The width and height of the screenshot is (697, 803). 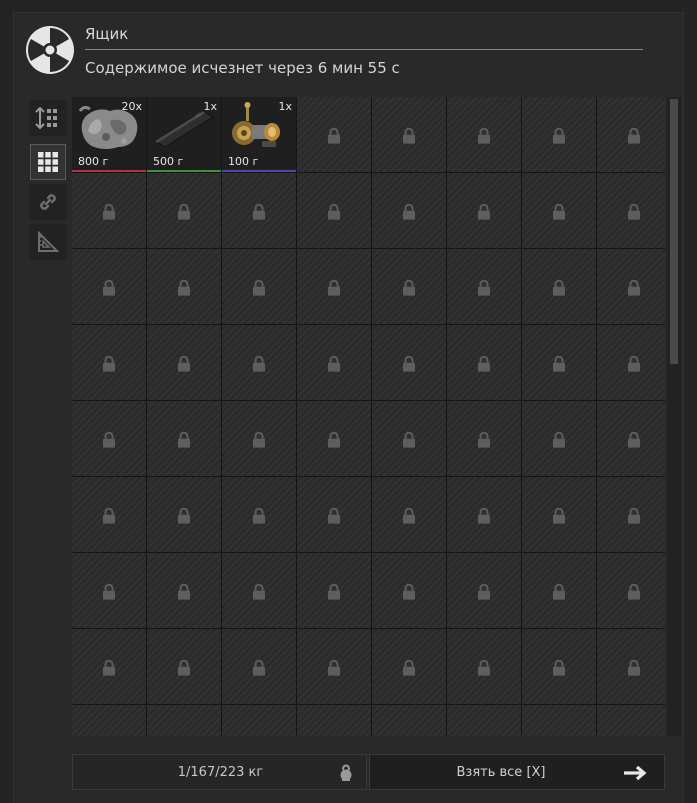 What do you see at coordinates (184, 134) in the screenshot?
I see `inventory-item-bar: 1x 500 г` at bounding box center [184, 134].